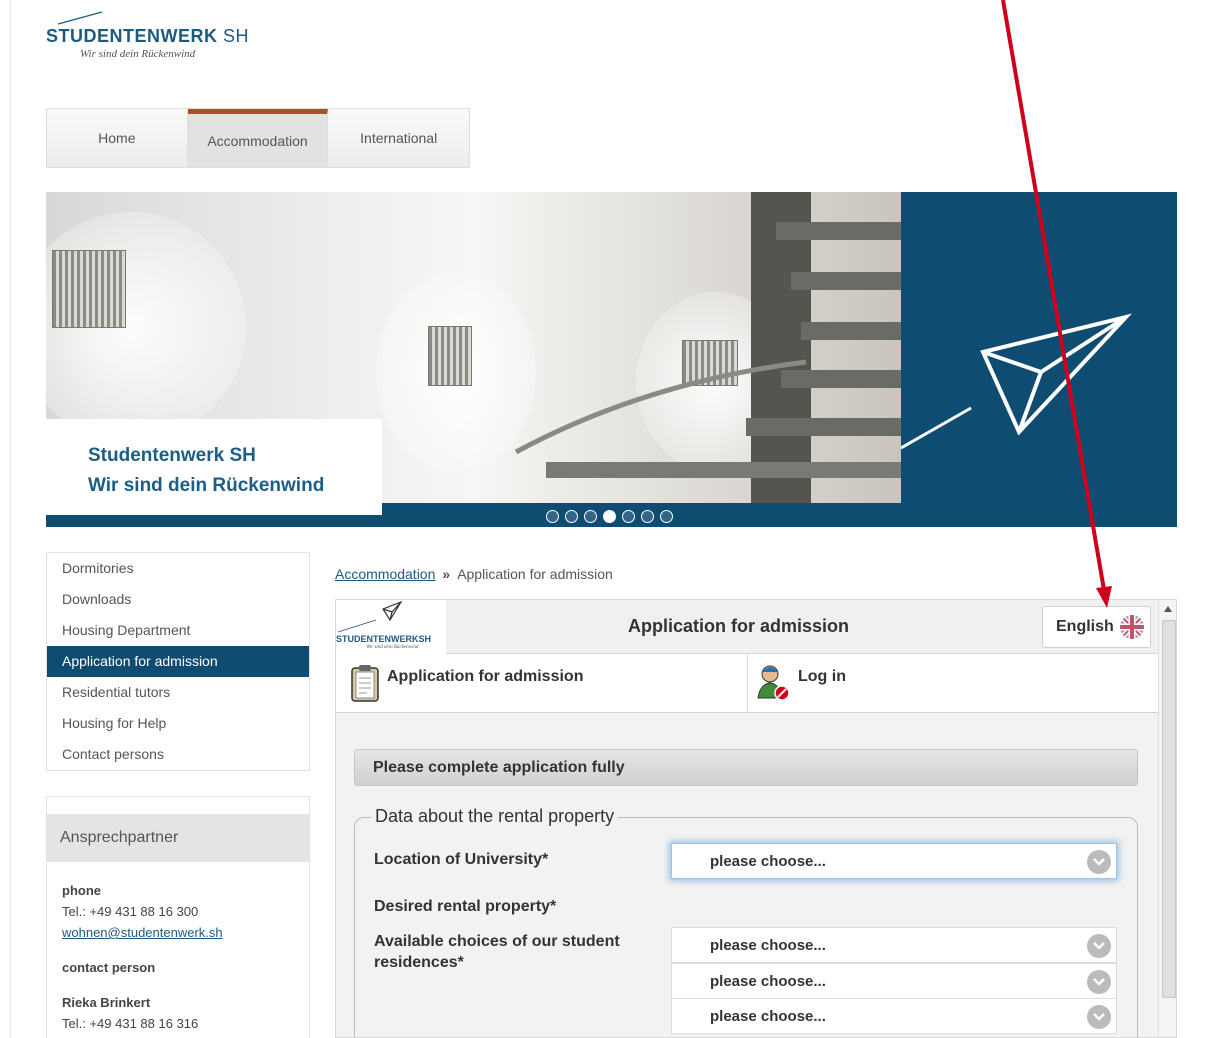 Image resolution: width=1208 pixels, height=1038 pixels. I want to click on nav-item-accommodation: Accommodation, so click(258, 138).